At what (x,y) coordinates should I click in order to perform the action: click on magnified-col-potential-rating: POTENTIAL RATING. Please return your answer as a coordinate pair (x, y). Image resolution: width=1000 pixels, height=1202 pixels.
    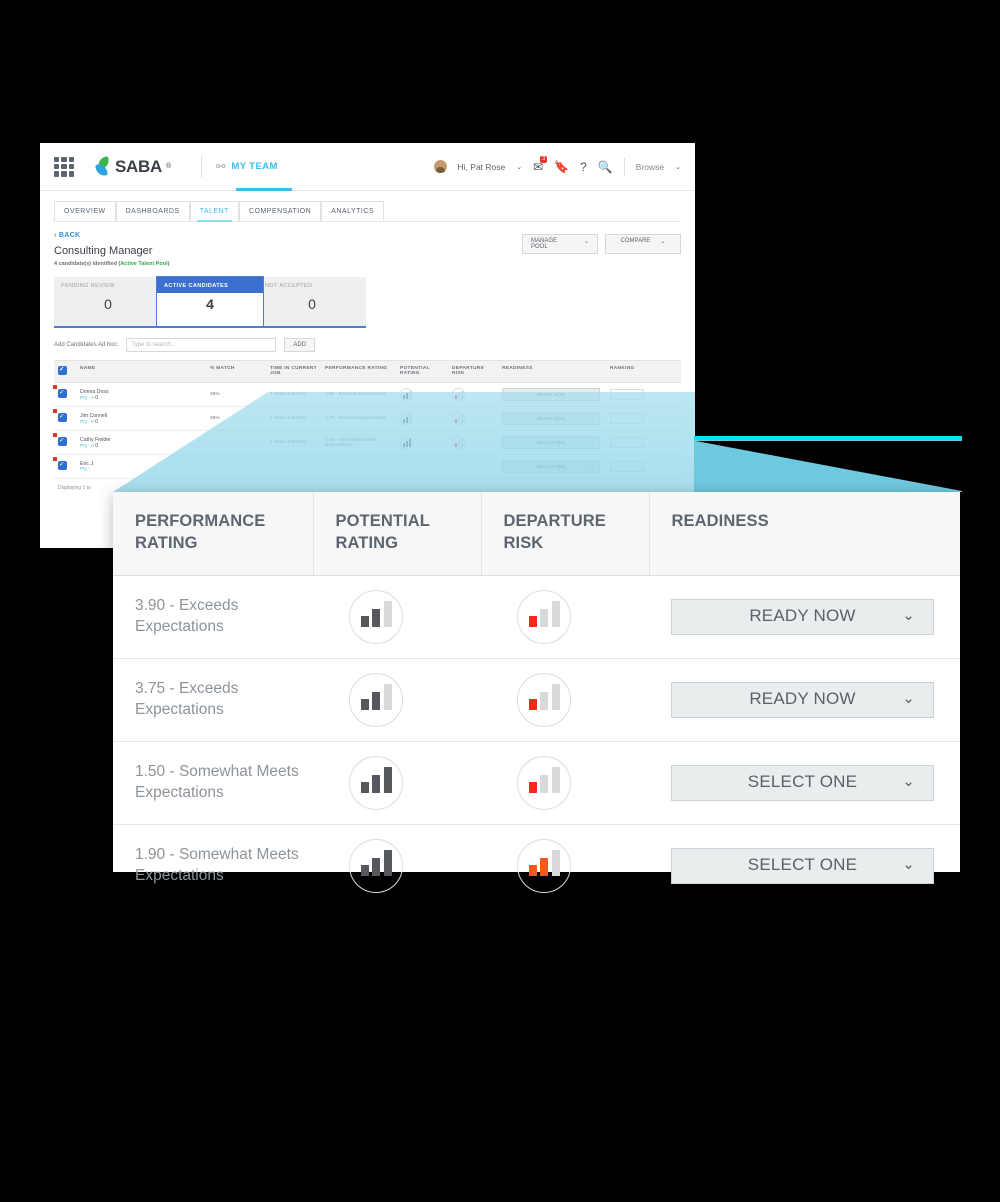
    Looking at the image, I should click on (397, 534).